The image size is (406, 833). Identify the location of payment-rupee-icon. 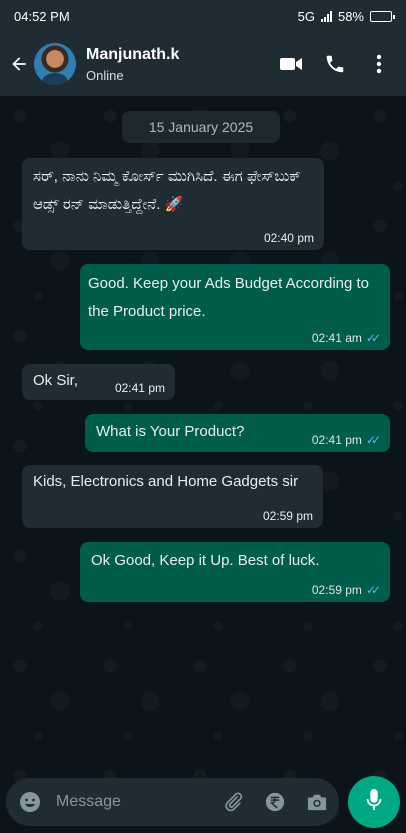
(275, 802).